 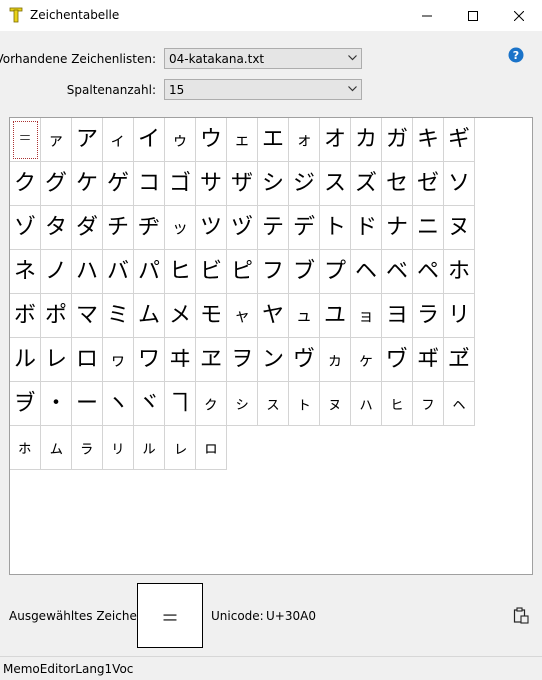 What do you see at coordinates (459, 228) in the screenshot?
I see `char-cell: ヌ` at bounding box center [459, 228].